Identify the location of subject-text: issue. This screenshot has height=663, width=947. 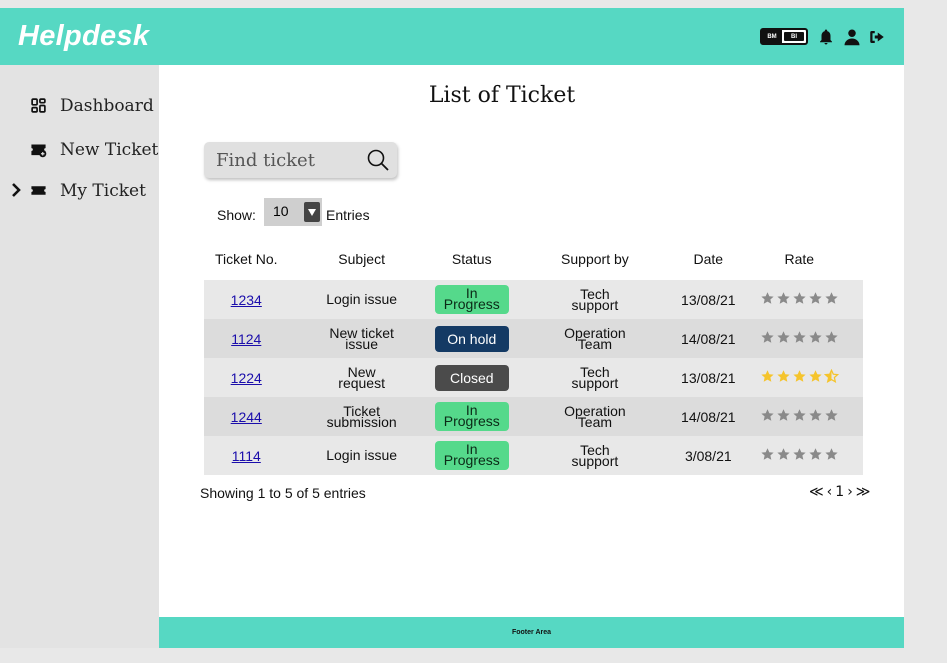
(361, 343).